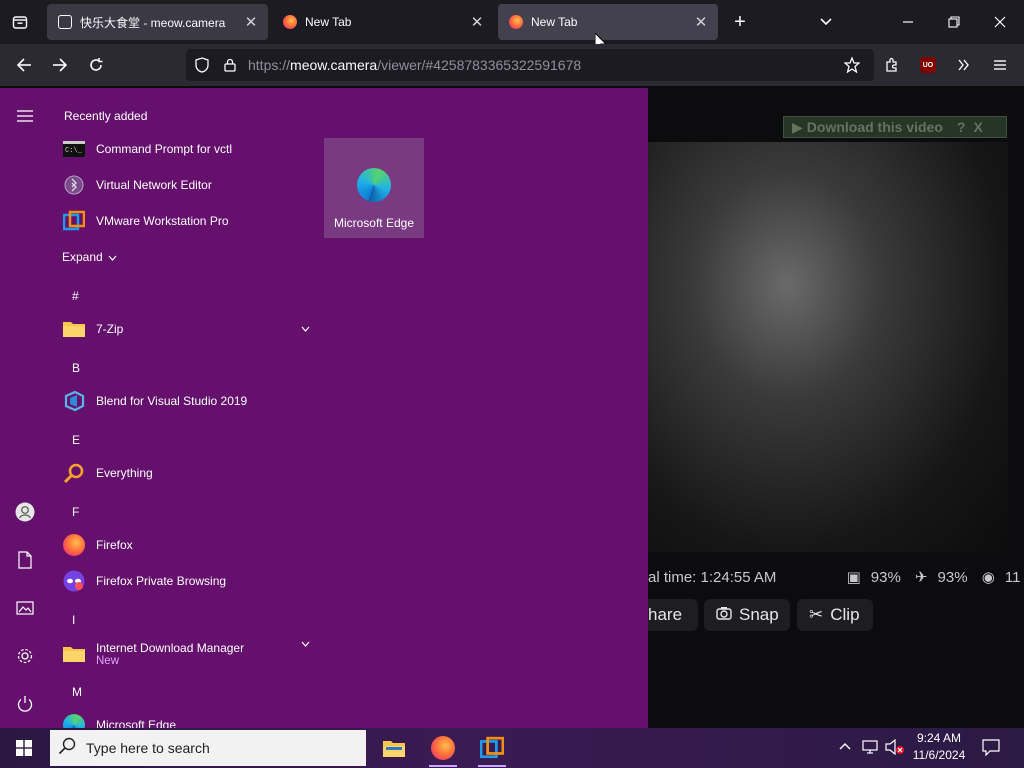  What do you see at coordinates (202, 65) in the screenshot?
I see `tracking-protection-shield-icon` at bounding box center [202, 65].